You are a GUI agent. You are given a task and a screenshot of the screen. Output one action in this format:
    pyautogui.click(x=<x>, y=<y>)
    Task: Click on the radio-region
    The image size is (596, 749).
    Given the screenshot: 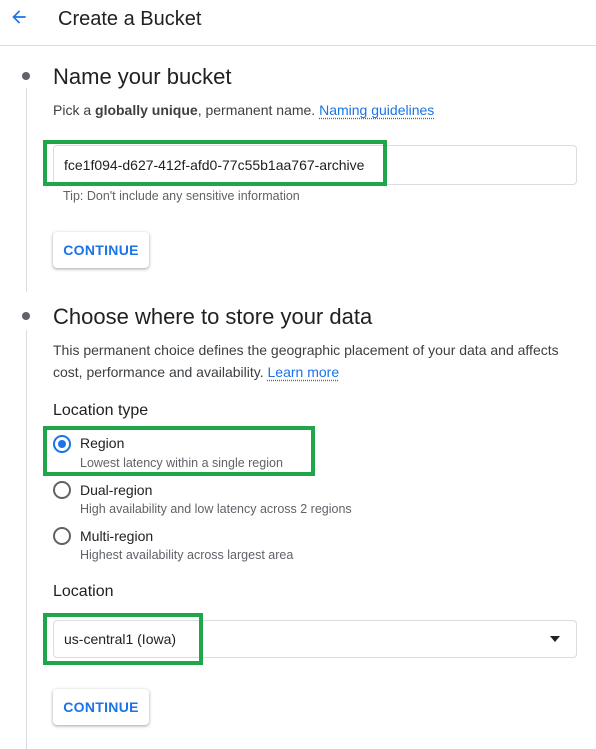 What is the action you would take?
    pyautogui.click(x=62, y=444)
    